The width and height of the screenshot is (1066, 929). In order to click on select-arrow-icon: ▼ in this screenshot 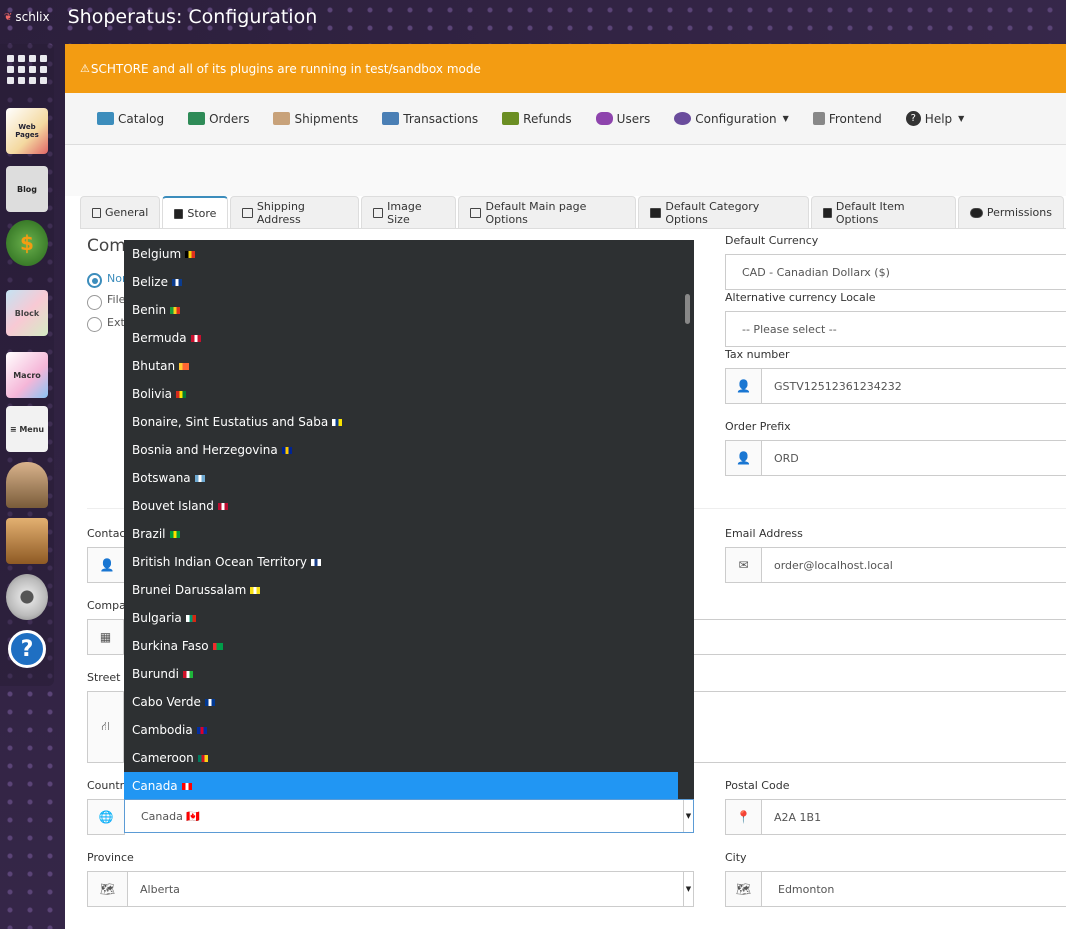, I will do `click(688, 889)`.